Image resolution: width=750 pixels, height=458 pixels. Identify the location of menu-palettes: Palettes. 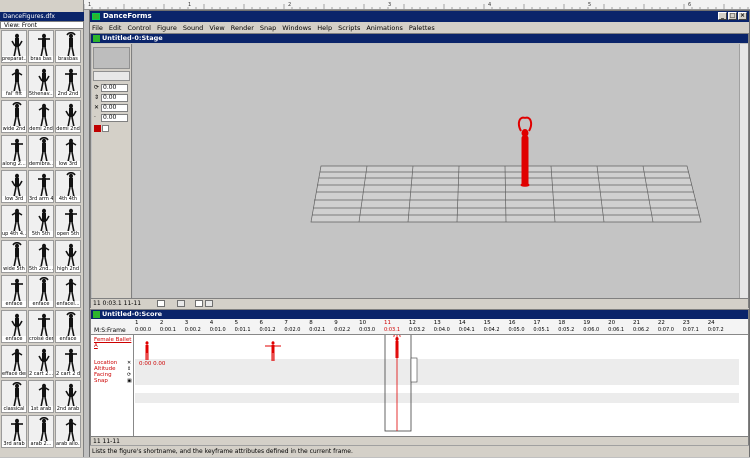
(422, 28).